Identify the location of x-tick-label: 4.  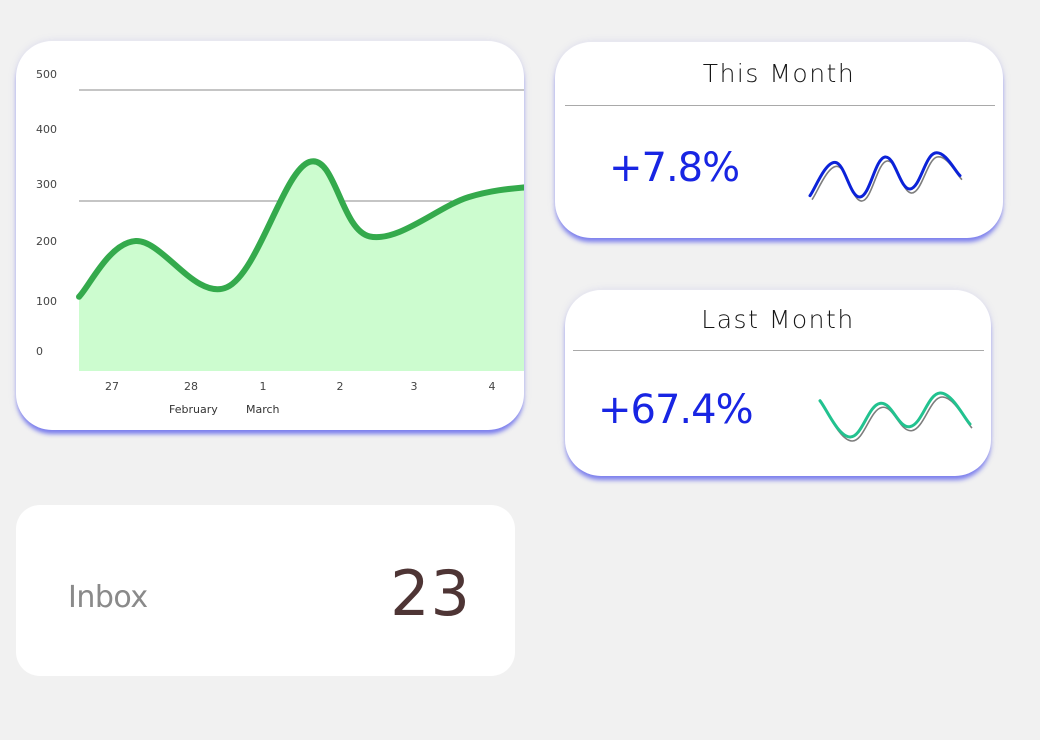
(492, 386).